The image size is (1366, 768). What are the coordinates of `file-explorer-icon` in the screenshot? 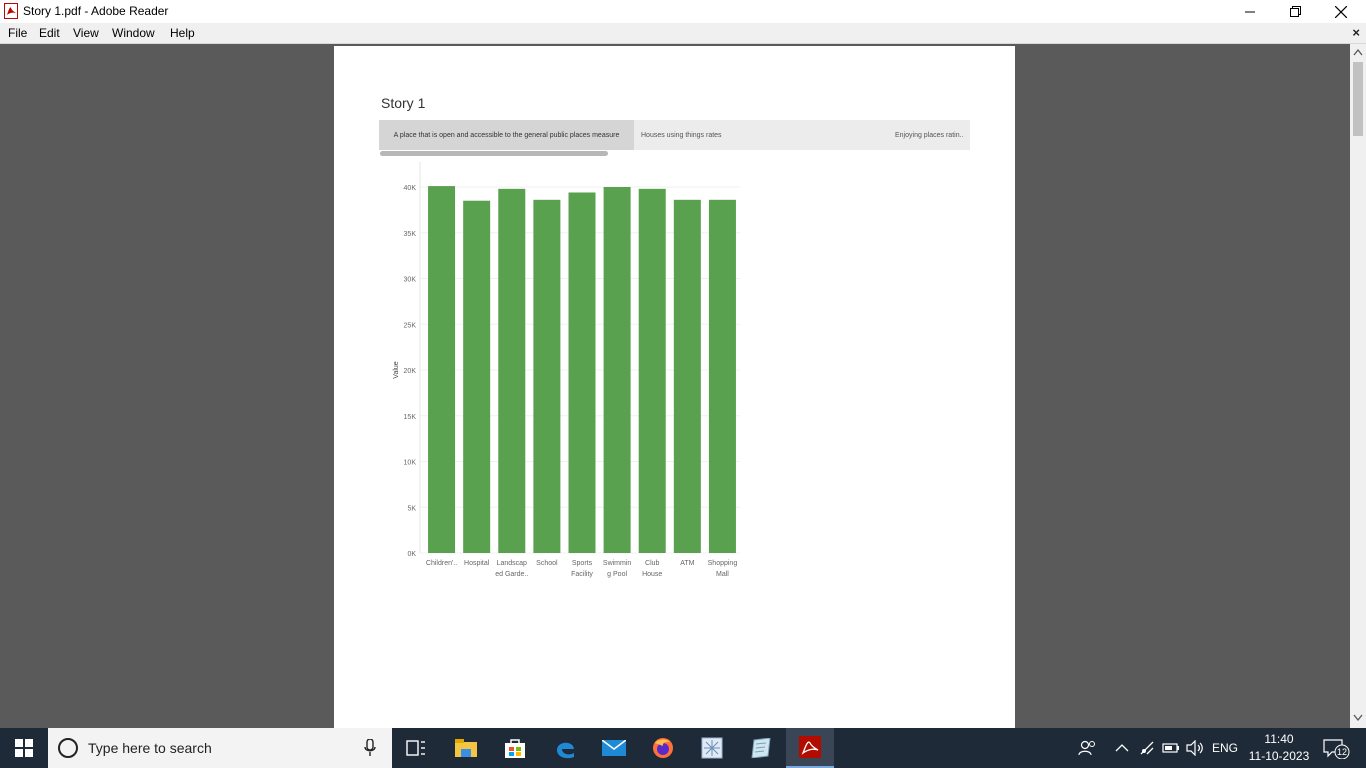 It's located at (466, 748).